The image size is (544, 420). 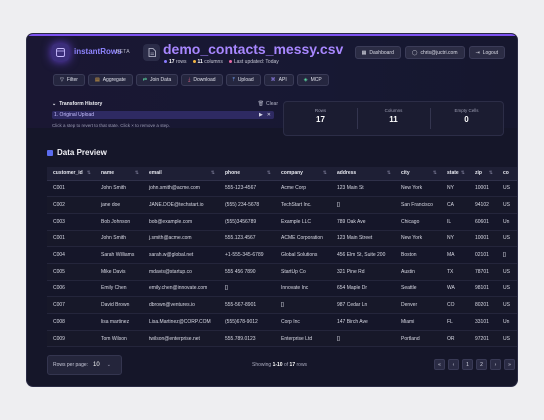 I want to click on prev-page-button: ‹, so click(x=453, y=364).